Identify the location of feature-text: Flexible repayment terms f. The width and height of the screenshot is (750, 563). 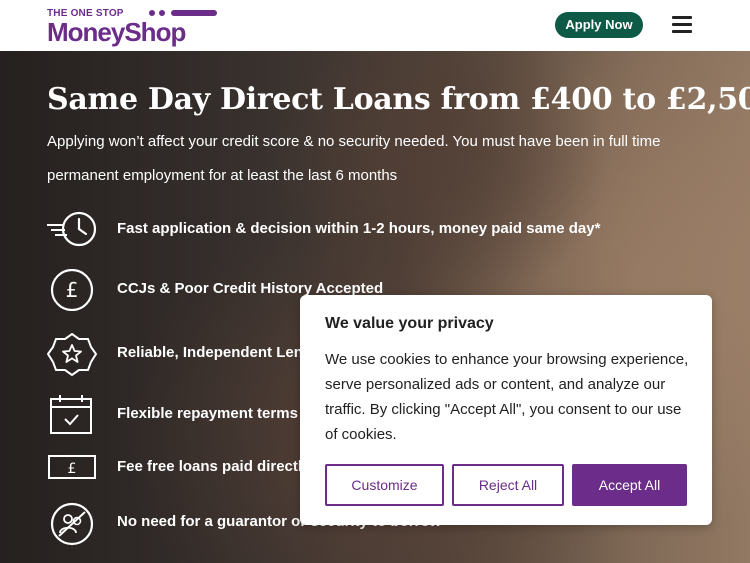
(212, 413).